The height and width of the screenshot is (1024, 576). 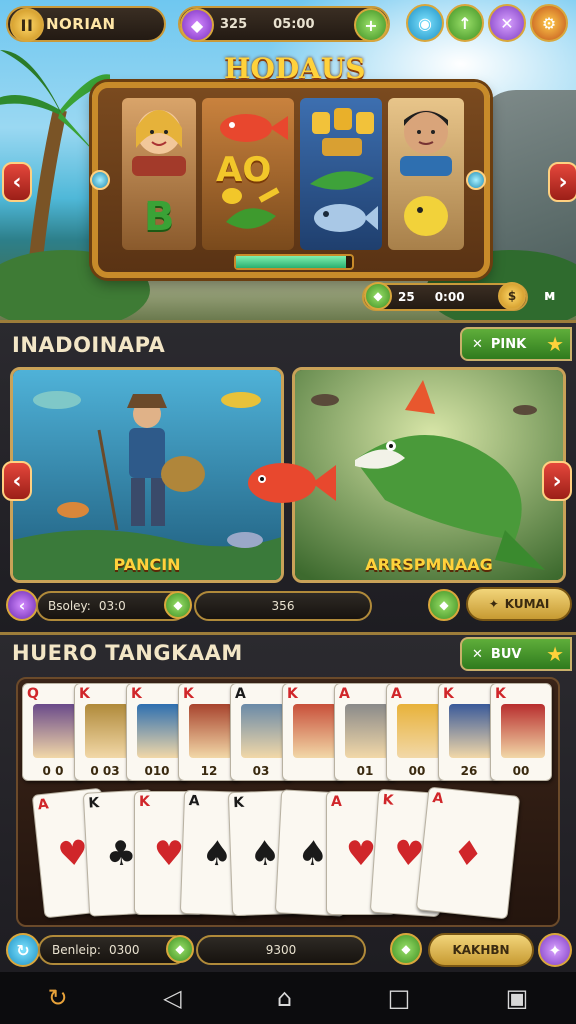 What do you see at coordinates (23, 950) in the screenshot?
I see `refresh-game-icon: ↻` at bounding box center [23, 950].